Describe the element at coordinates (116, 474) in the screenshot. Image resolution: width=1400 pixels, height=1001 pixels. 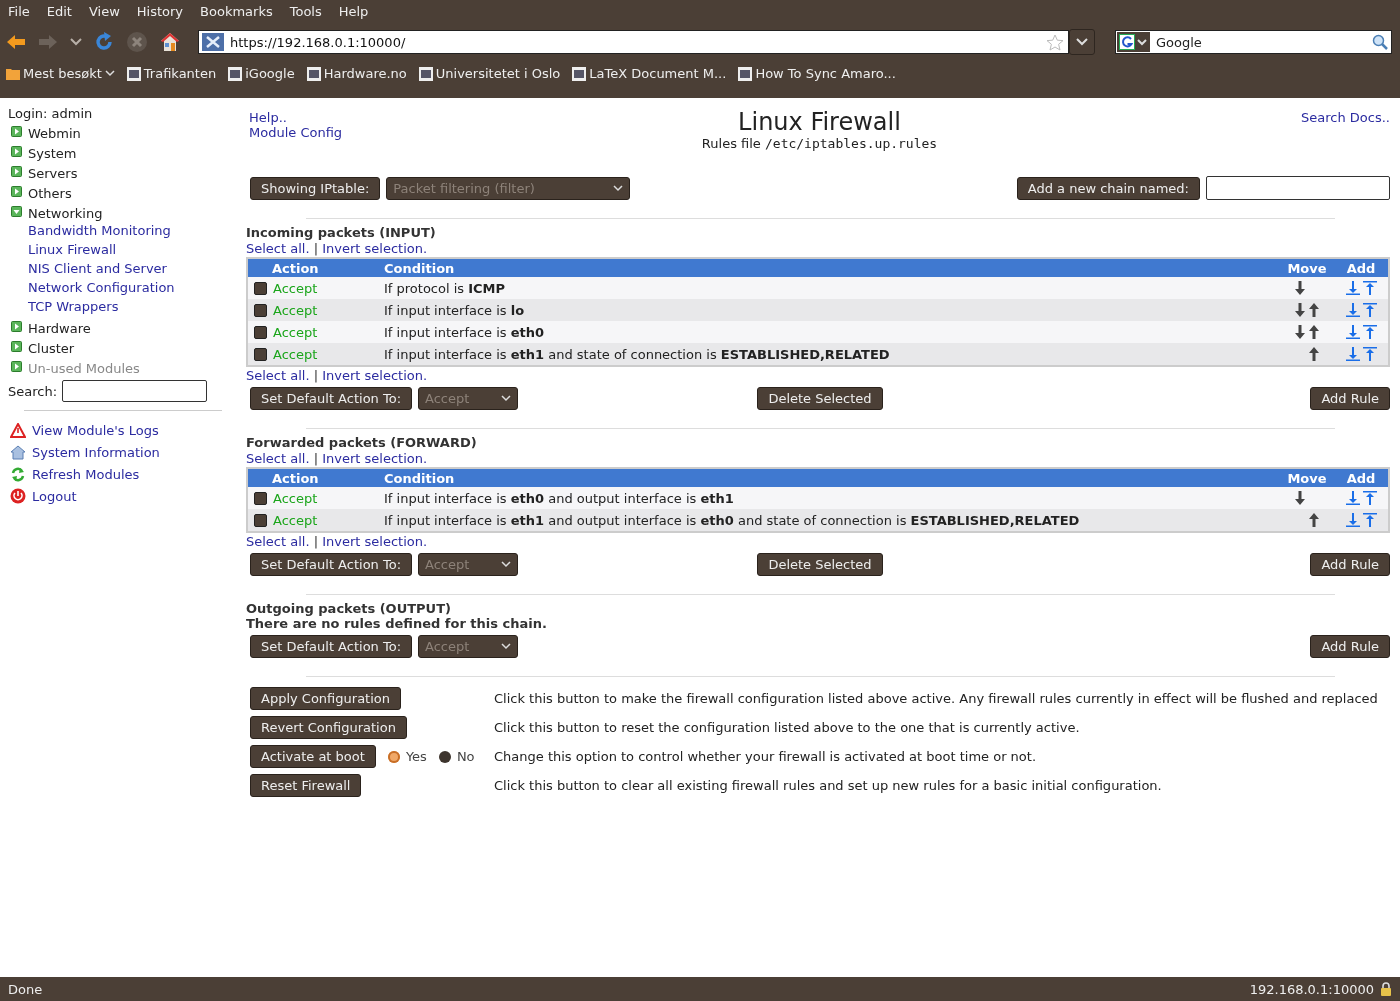
I see `sidebar-link: Refresh Modules` at that location.